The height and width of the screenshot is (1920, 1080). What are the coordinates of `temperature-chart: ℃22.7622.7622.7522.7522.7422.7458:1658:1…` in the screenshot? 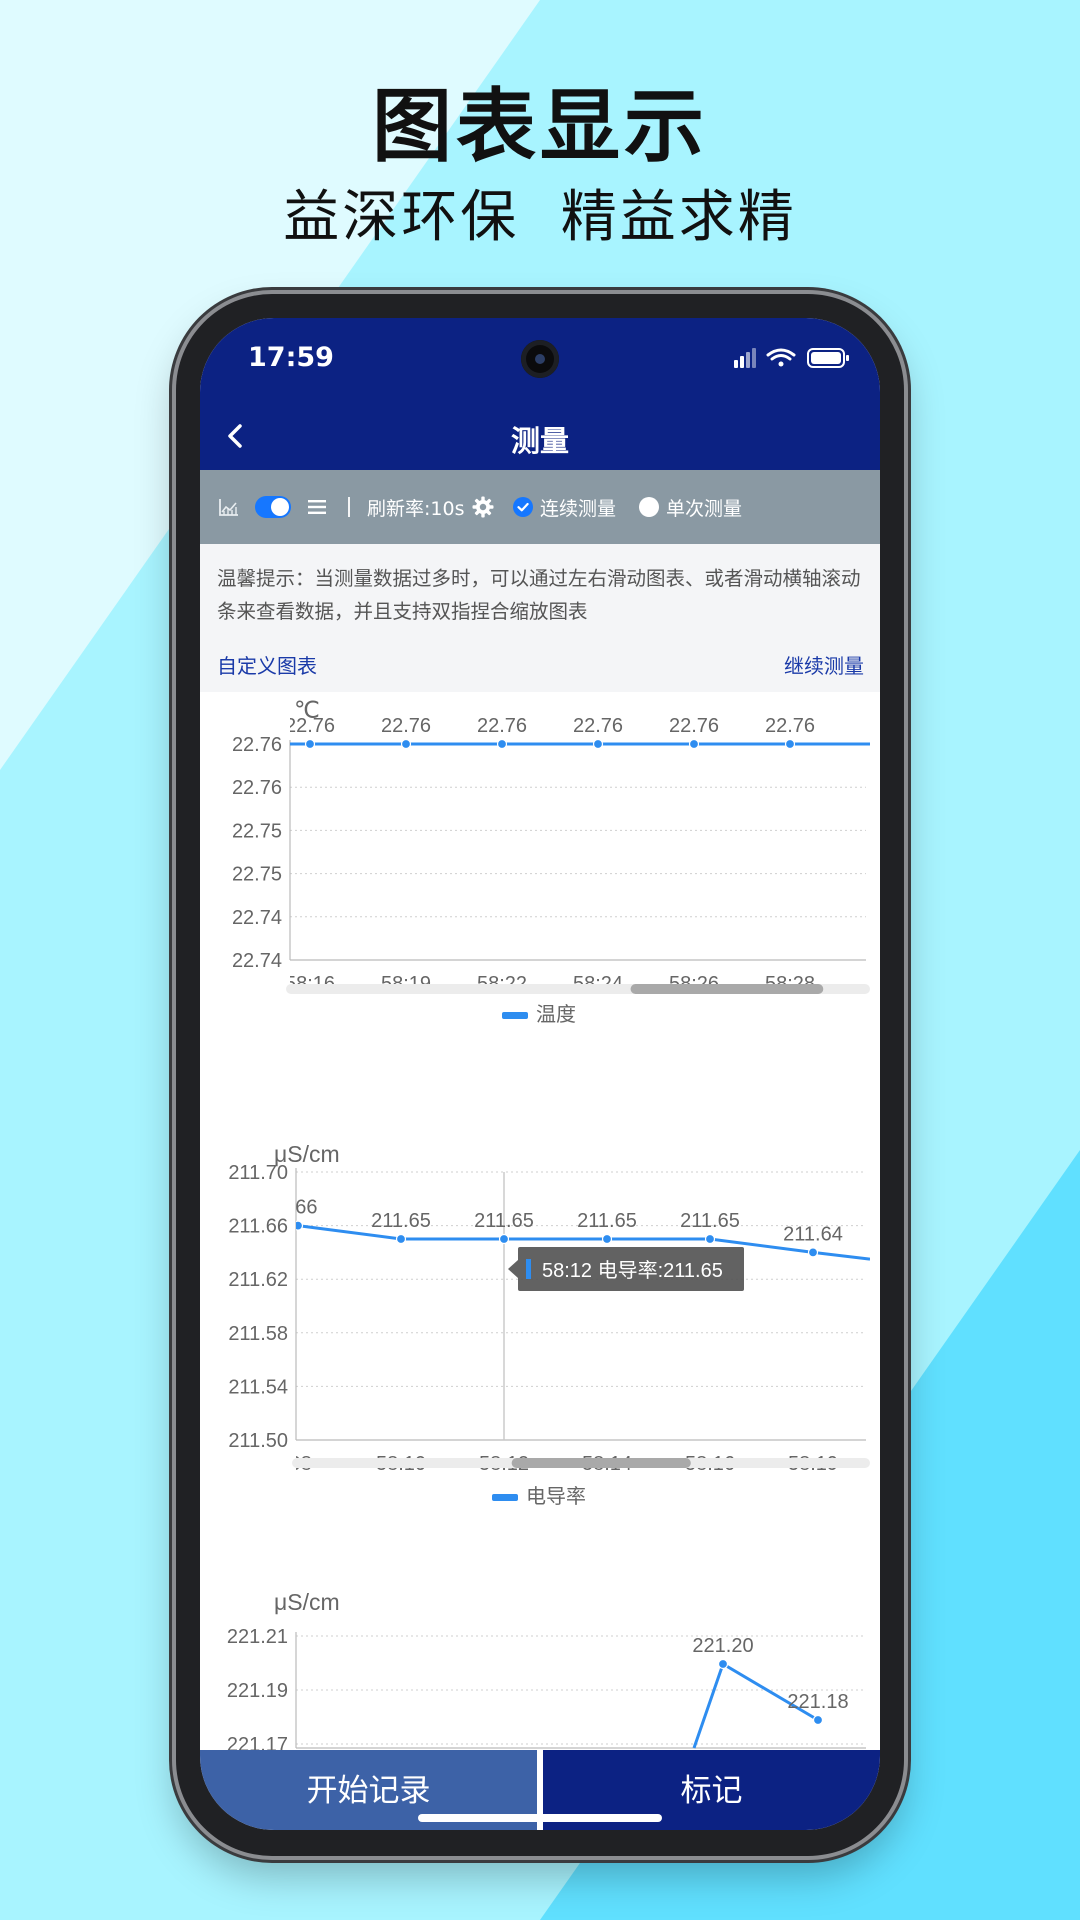 It's located at (540, 909).